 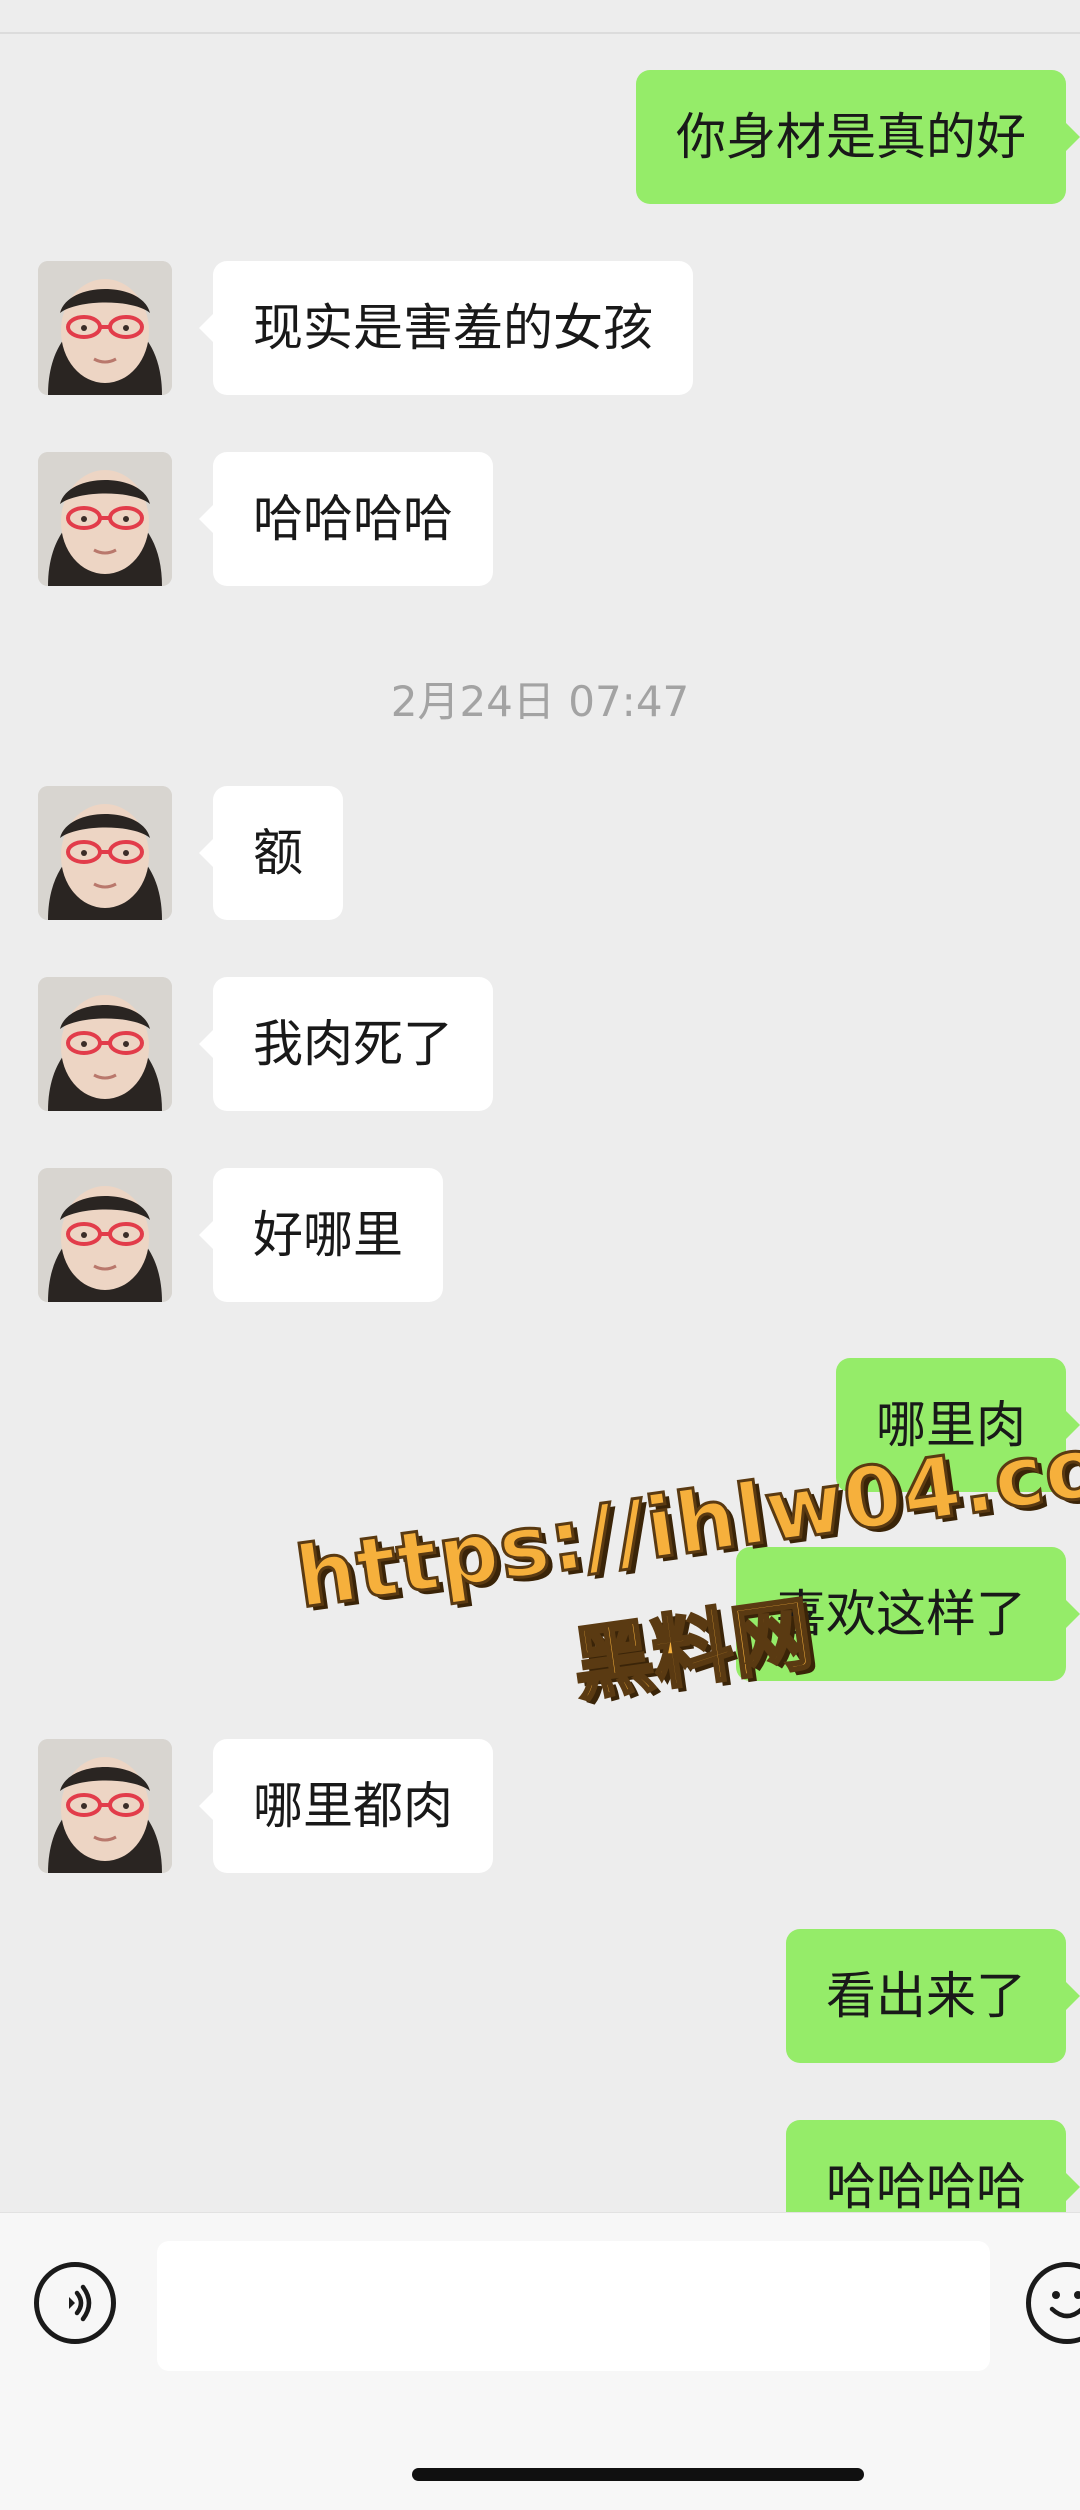 What do you see at coordinates (540, 1235) in the screenshot?
I see `message-row: 好哪里` at bounding box center [540, 1235].